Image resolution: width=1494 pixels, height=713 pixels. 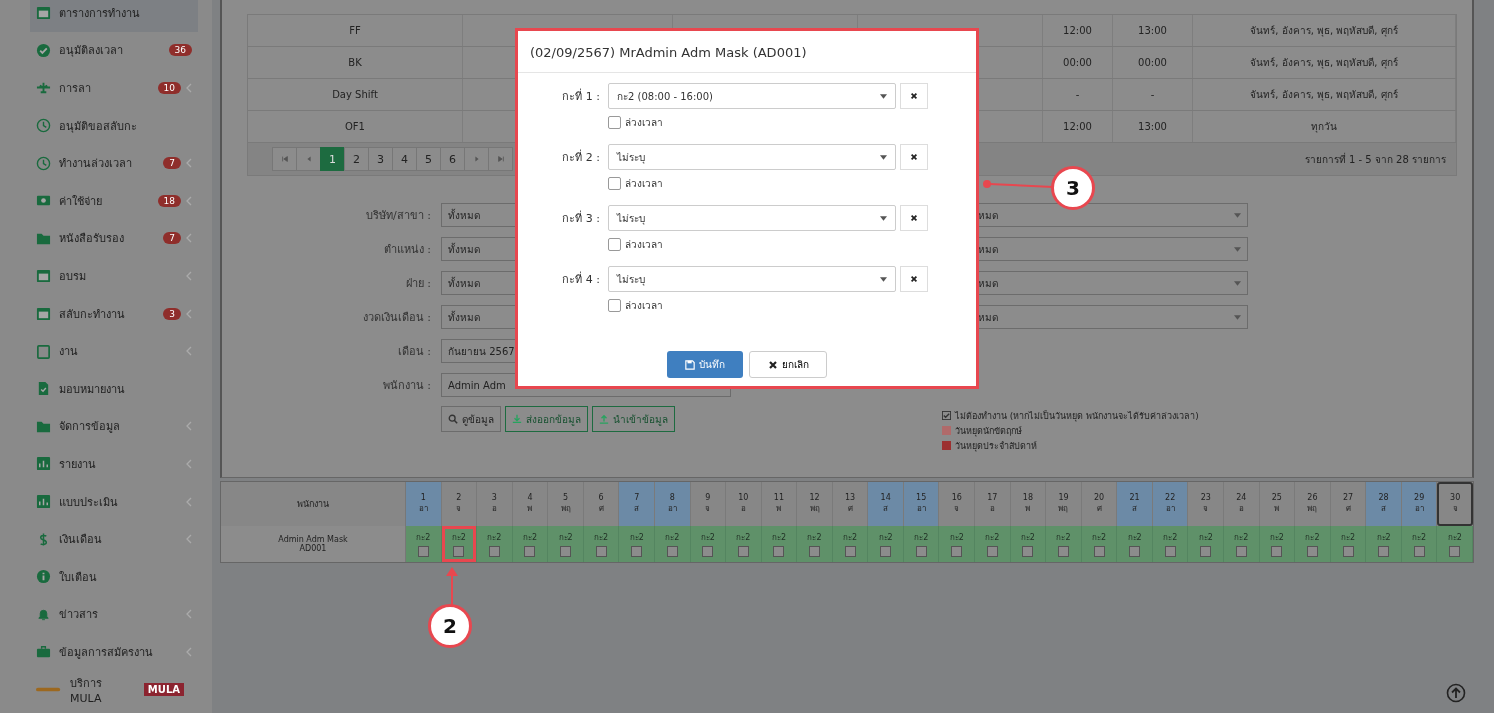 I want to click on previous-page-button, so click(x=308, y=159).